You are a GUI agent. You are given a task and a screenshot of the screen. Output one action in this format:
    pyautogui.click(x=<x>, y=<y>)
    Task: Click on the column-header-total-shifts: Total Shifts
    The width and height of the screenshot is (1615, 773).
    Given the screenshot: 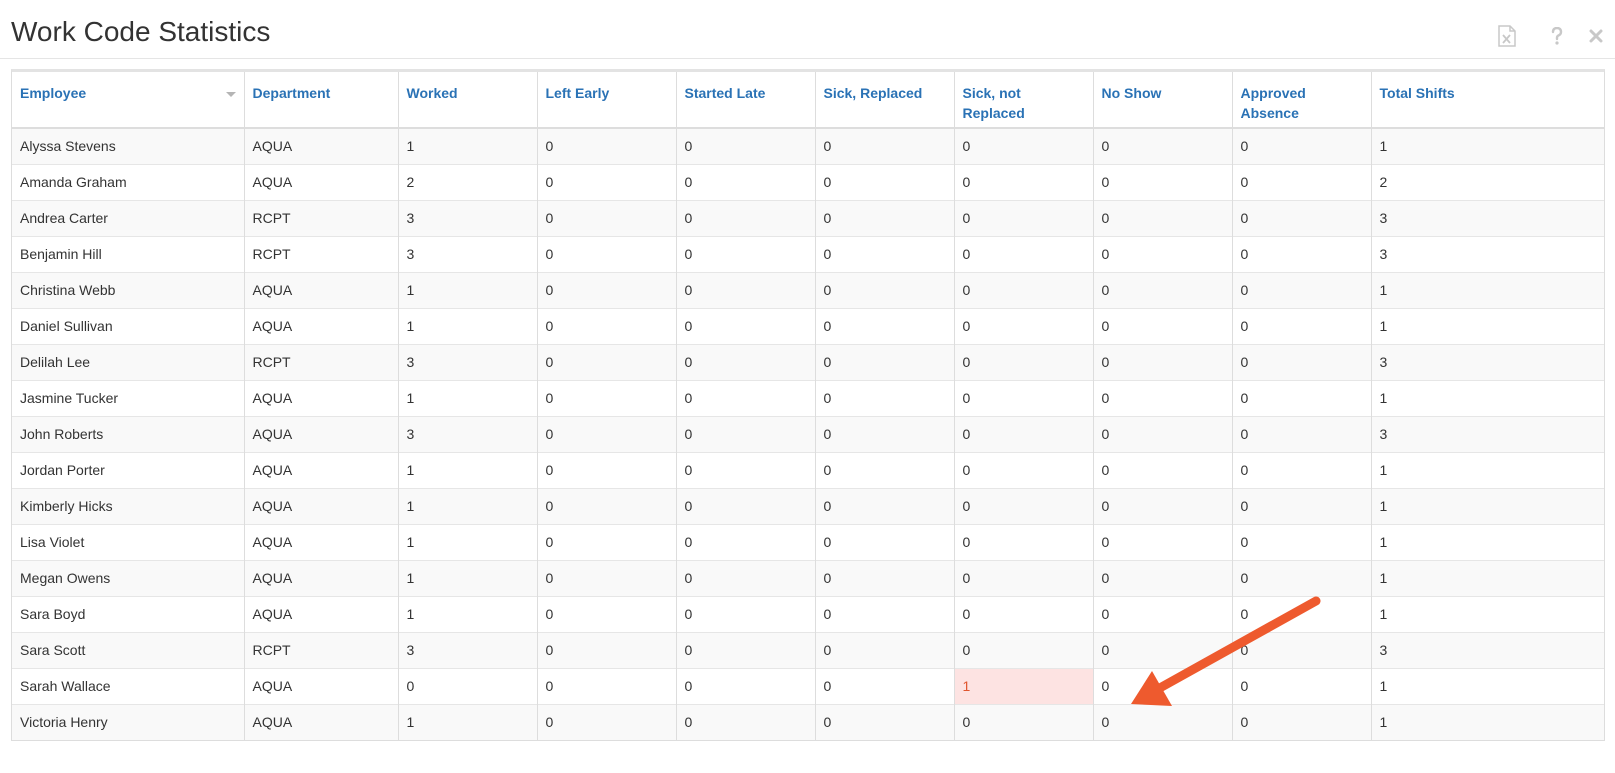 What is the action you would take?
    pyautogui.click(x=1487, y=100)
    